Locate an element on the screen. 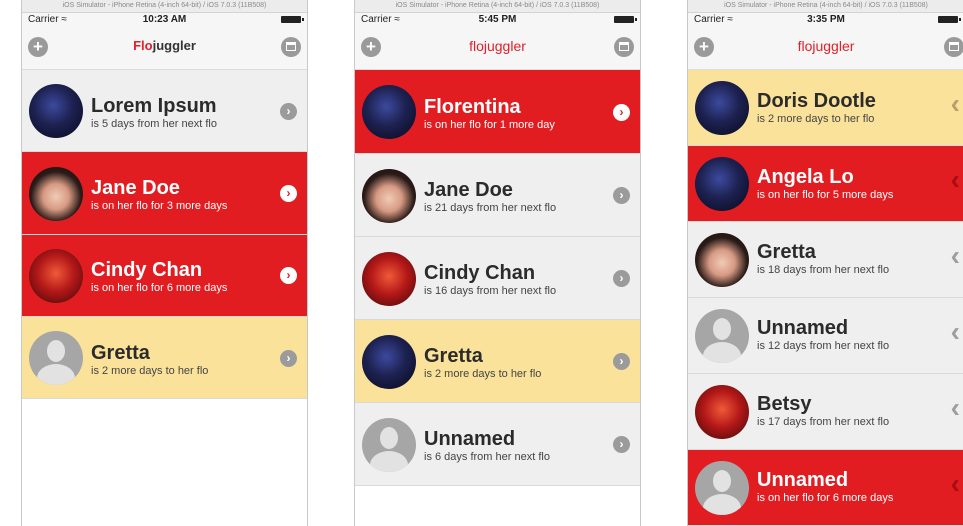 This screenshot has width=963, height=526. contact-status: is 17 days from her next flo is located at coordinates (823, 422).